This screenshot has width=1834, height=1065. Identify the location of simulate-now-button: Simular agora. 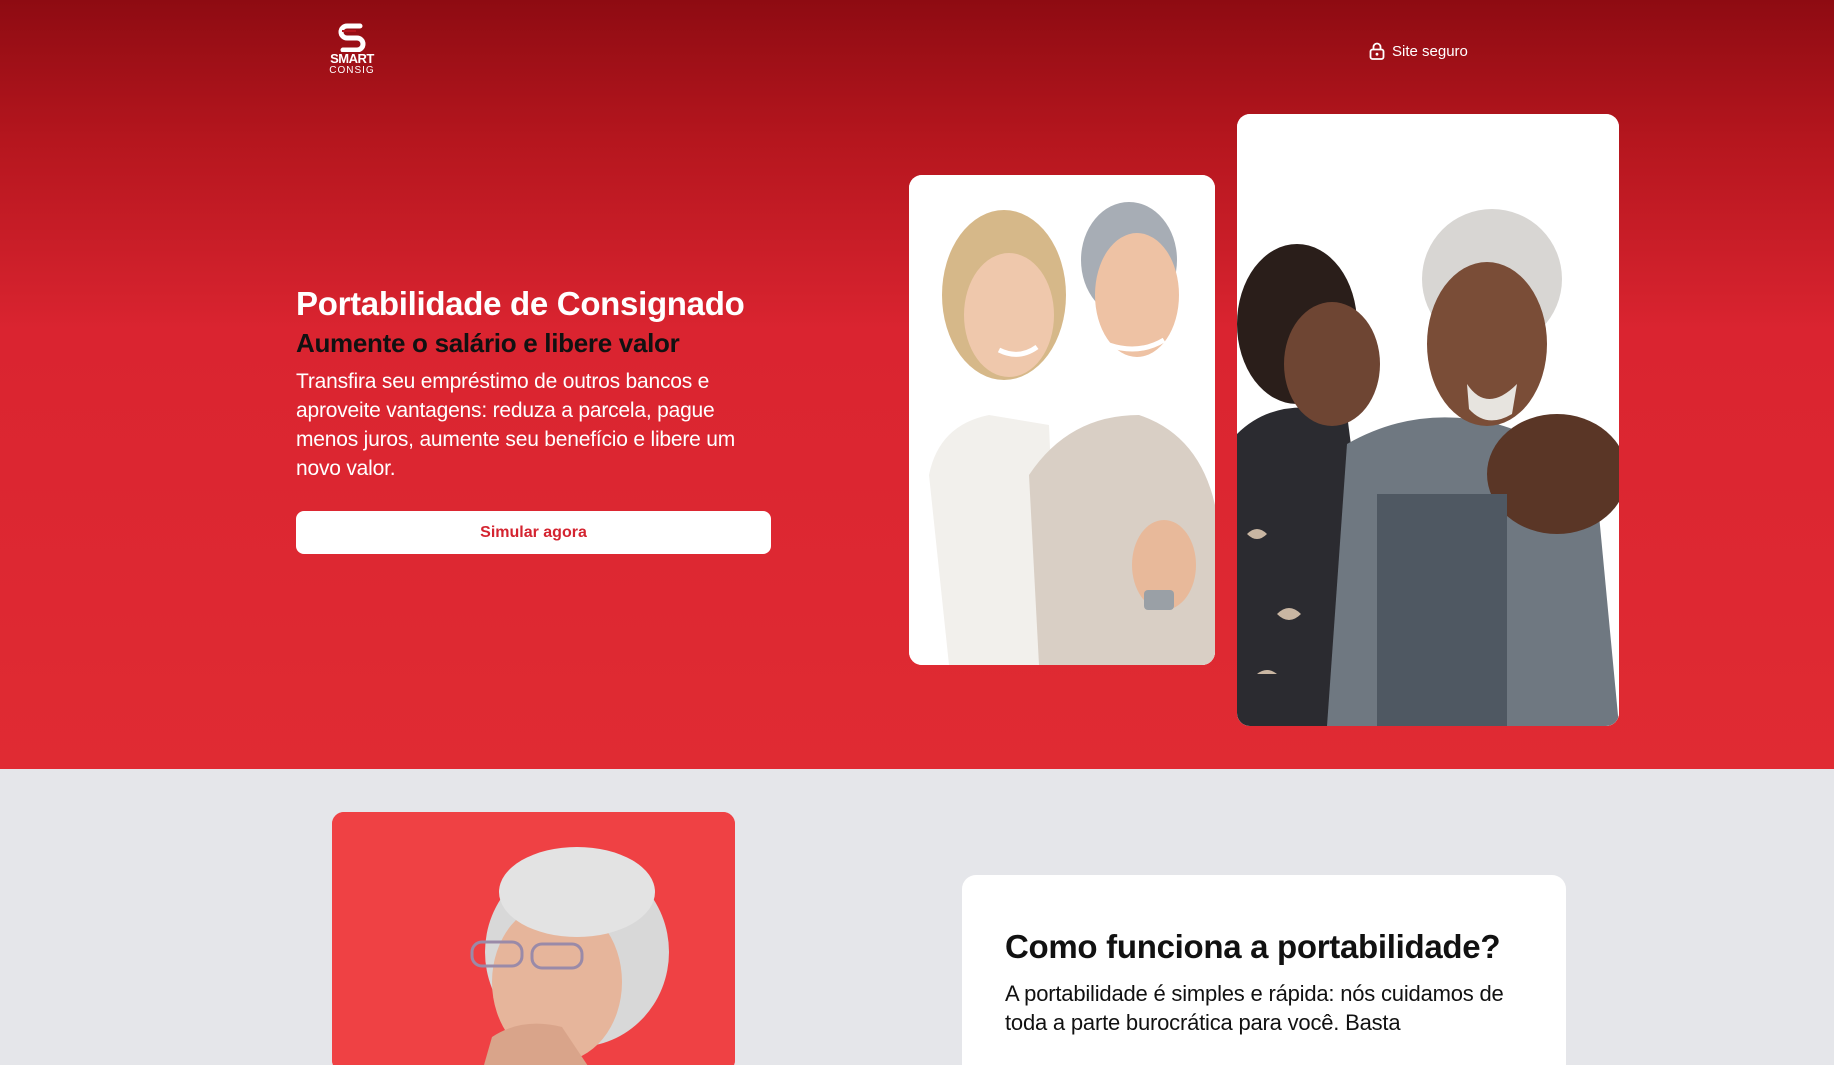
(533, 532).